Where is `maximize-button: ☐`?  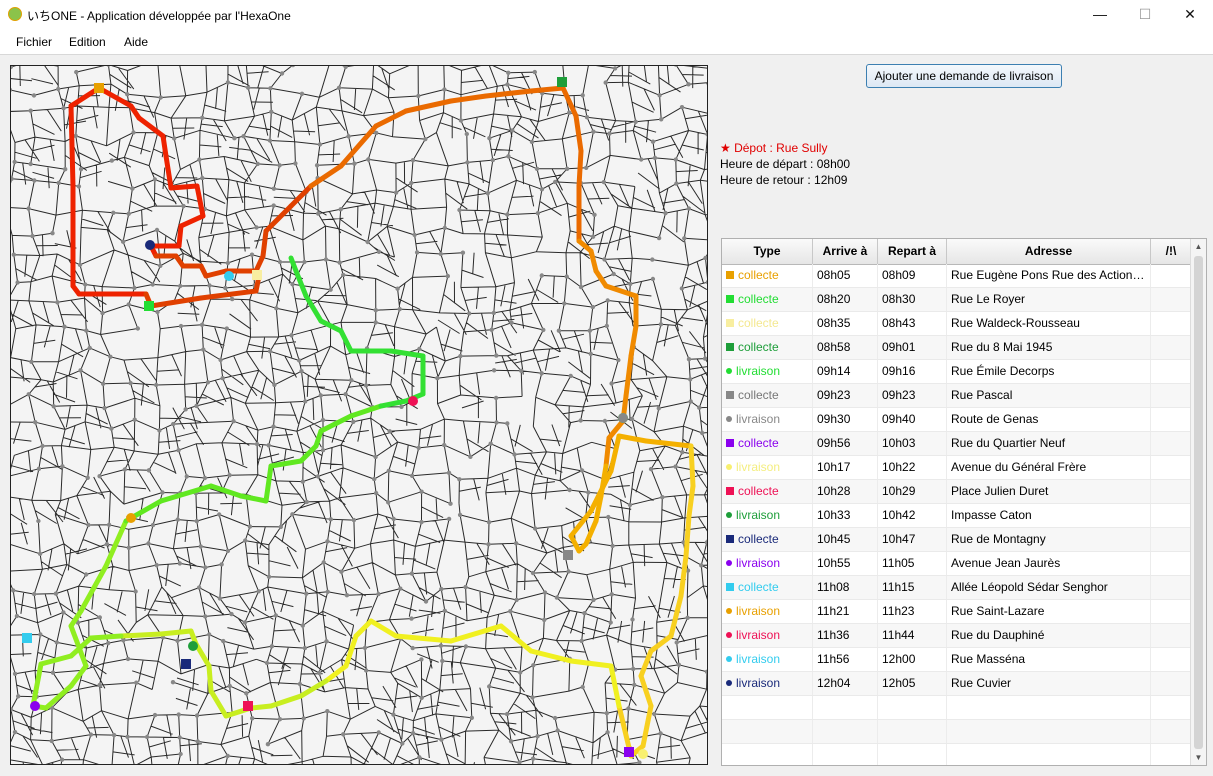 maximize-button: ☐ is located at coordinates (1145, 15).